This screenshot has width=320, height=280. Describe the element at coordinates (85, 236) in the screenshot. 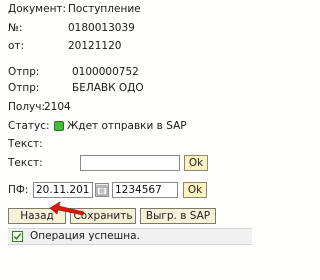

I see `success-message-text: Операция успешна.` at that location.